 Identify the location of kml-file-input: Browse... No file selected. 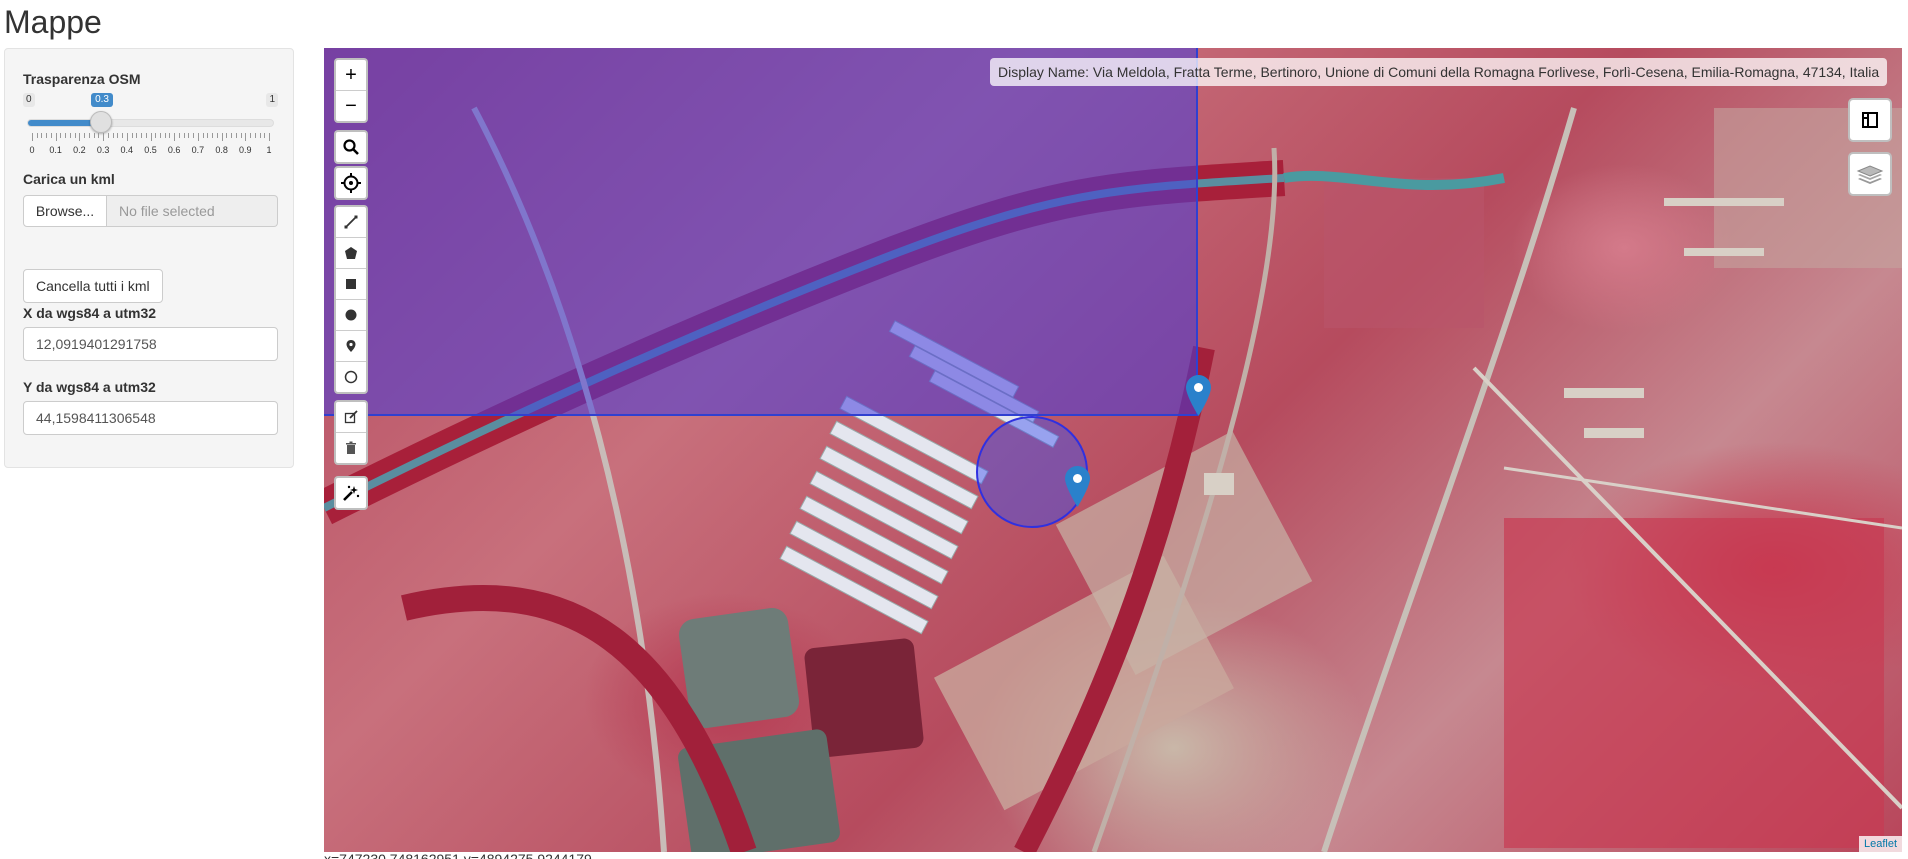
(150, 212).